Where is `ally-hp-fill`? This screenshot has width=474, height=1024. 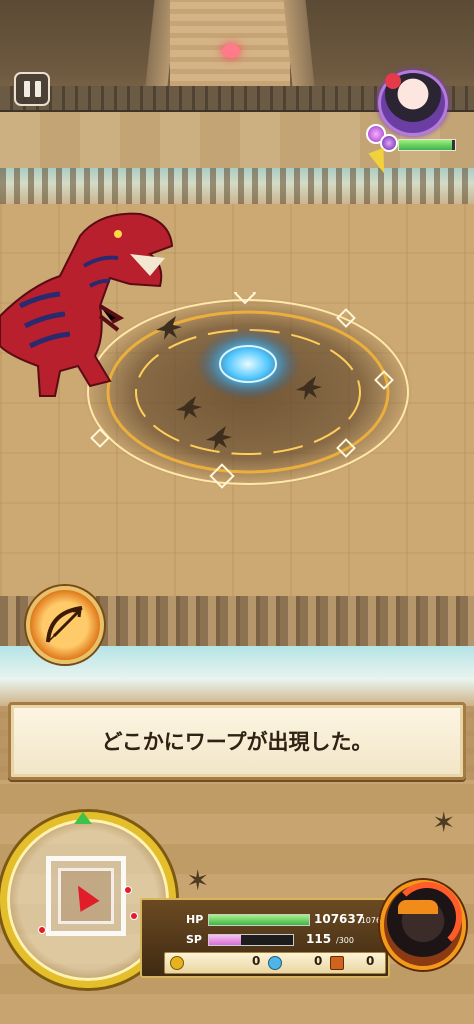
ally-hp-fill is located at coordinates (426, 145).